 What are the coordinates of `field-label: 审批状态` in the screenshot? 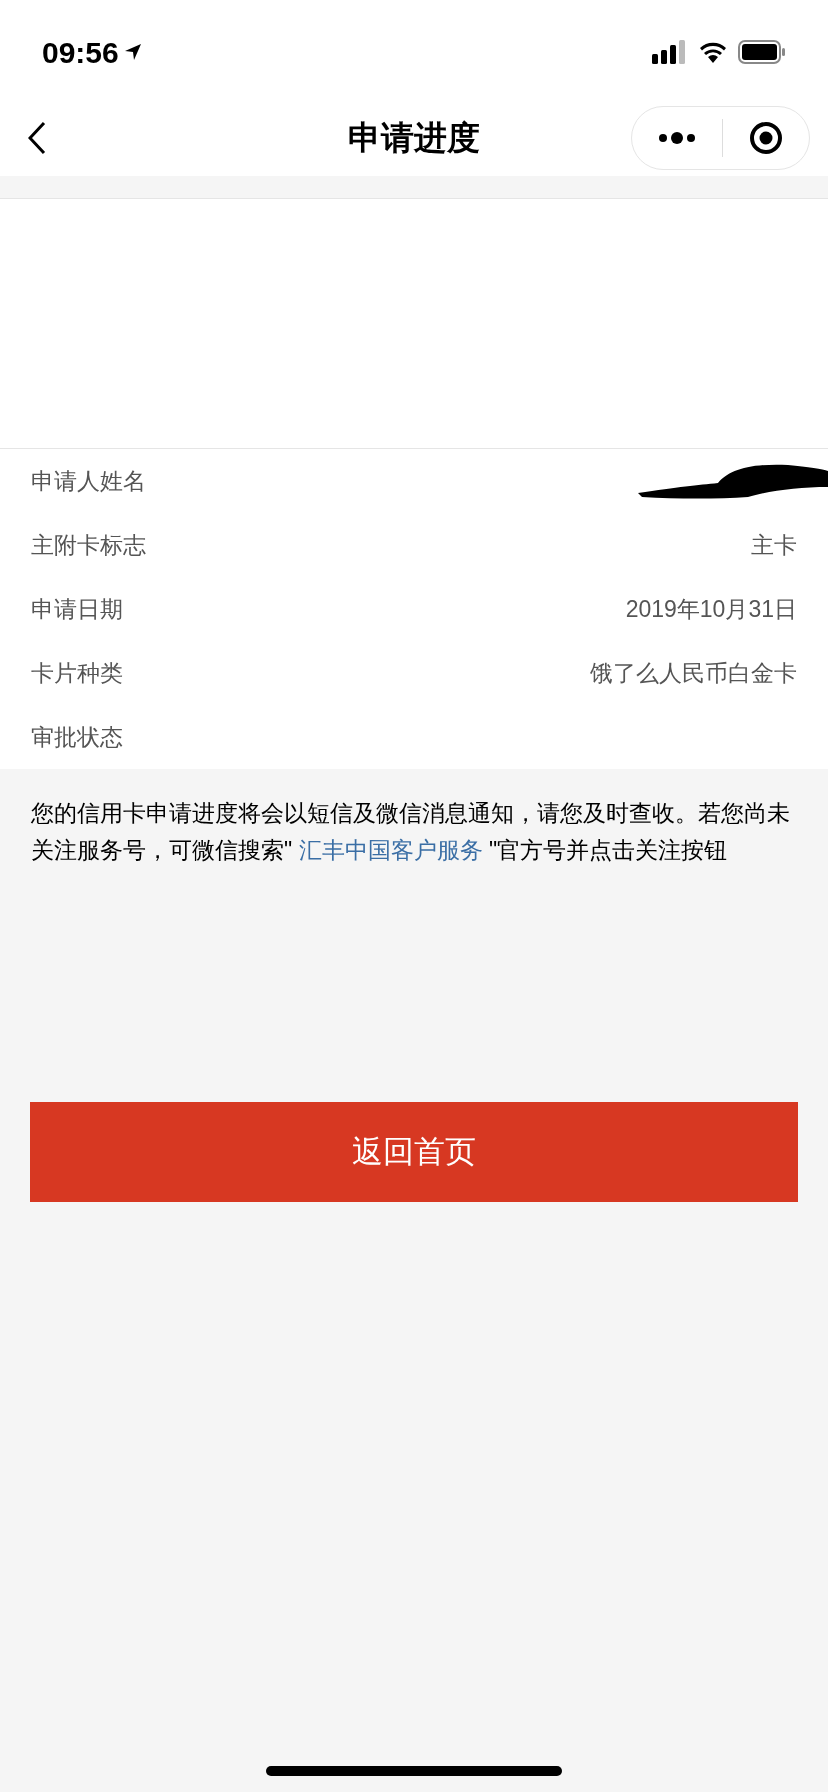 It's located at (77, 737).